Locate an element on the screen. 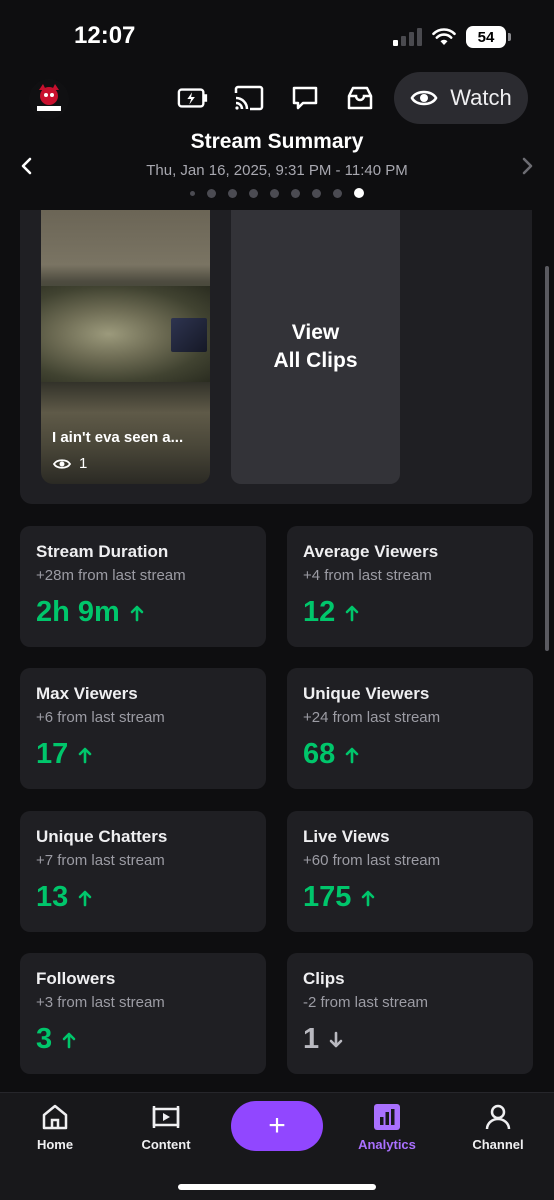  previous-stream-button is located at coordinates (27, 166).